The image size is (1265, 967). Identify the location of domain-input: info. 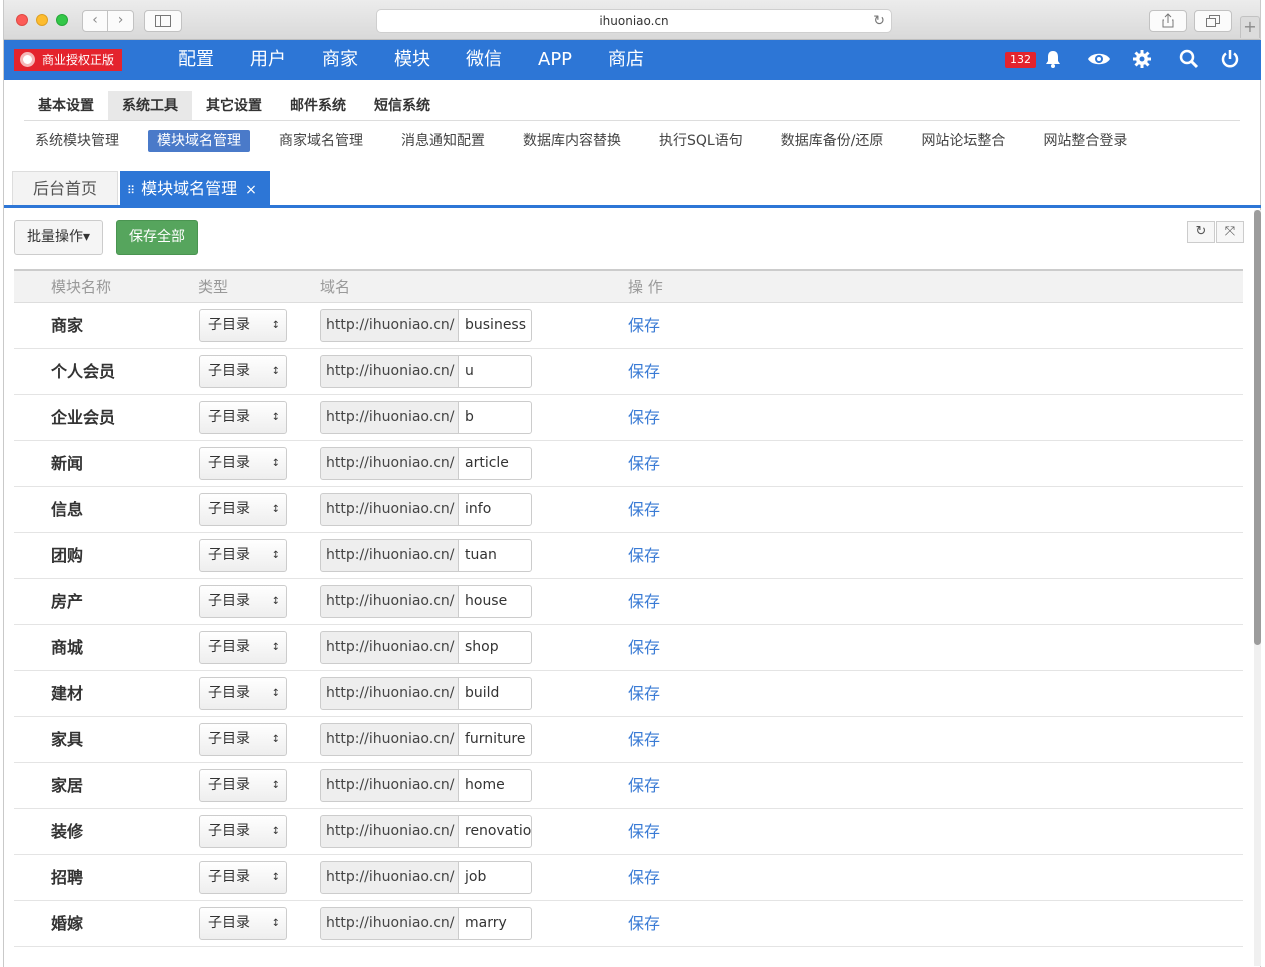
(495, 509).